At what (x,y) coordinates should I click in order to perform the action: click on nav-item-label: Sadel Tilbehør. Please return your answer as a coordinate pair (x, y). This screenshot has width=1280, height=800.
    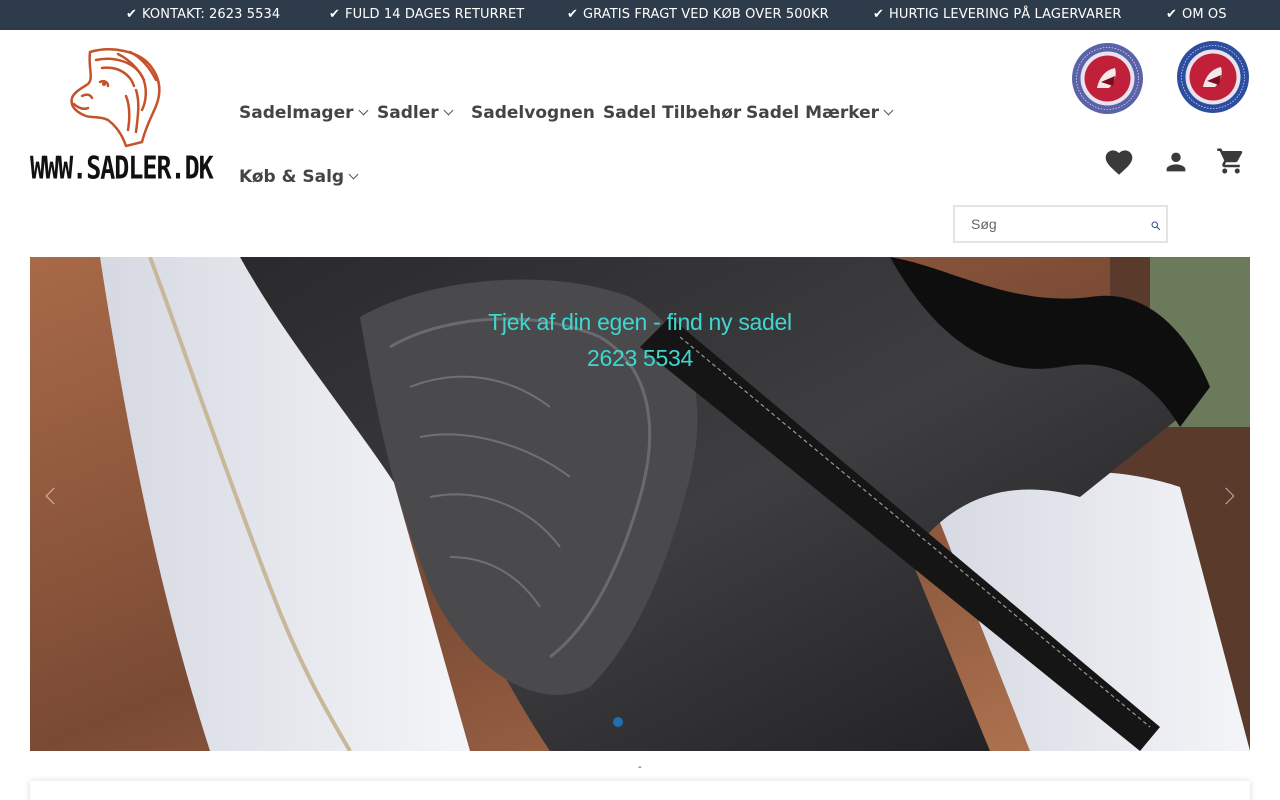
    Looking at the image, I should click on (672, 113).